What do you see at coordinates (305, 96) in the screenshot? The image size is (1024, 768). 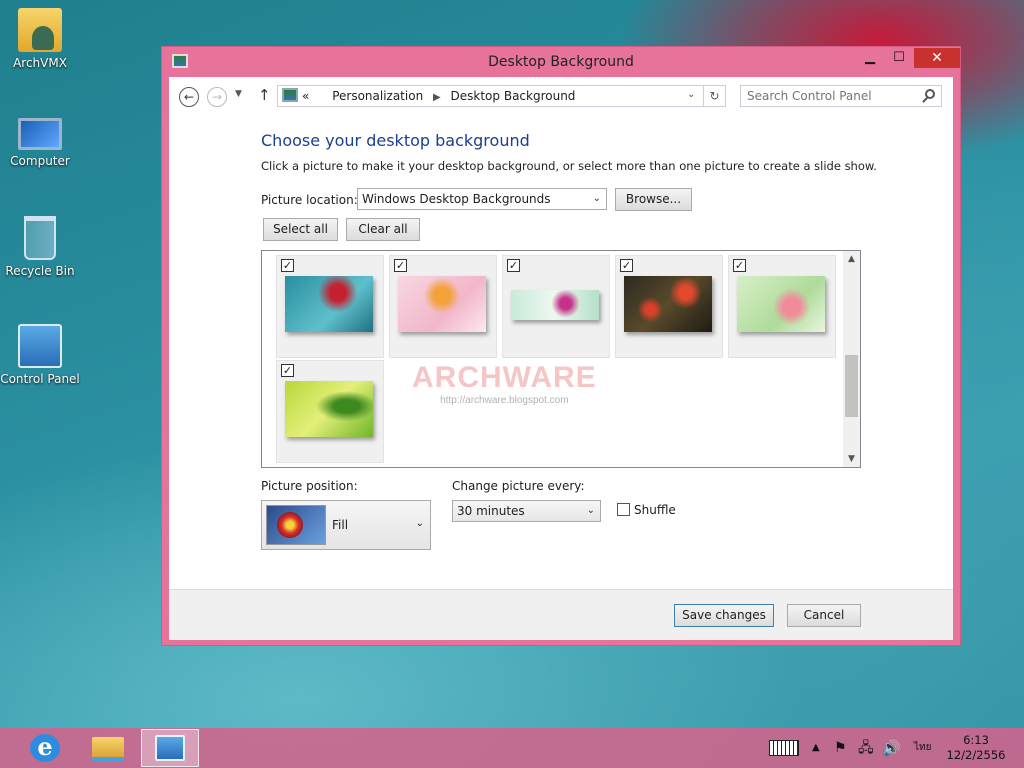 I see `breadcrumb-overflow: «` at bounding box center [305, 96].